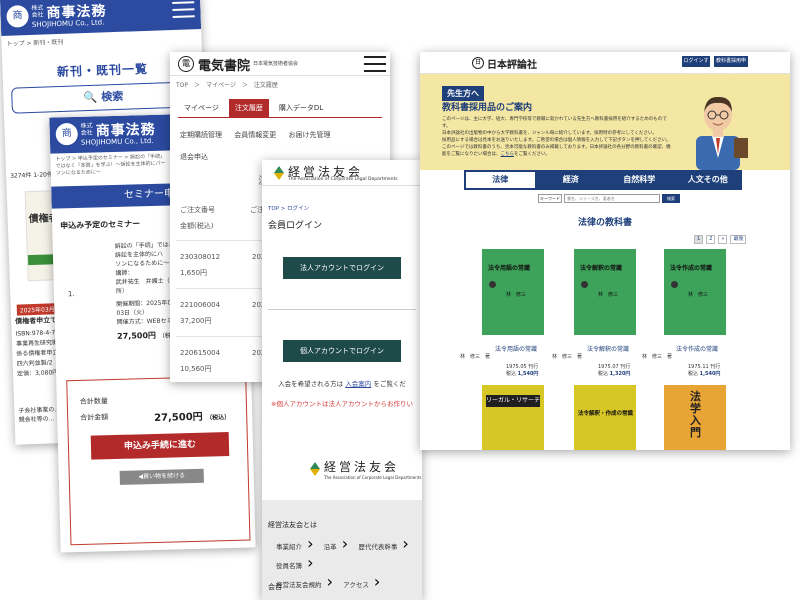 This screenshot has height=600, width=800. Describe the element at coordinates (342, 208) in the screenshot. I see `breadcrumb: TOP > ログイン` at that location.